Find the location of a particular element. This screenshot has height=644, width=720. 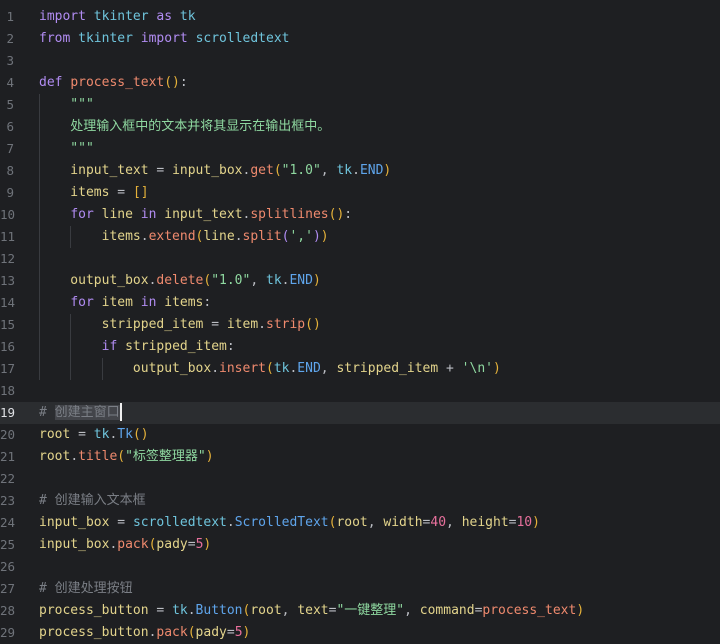

code-text: for line in input_text.splitlines(): is located at coordinates (195, 215).